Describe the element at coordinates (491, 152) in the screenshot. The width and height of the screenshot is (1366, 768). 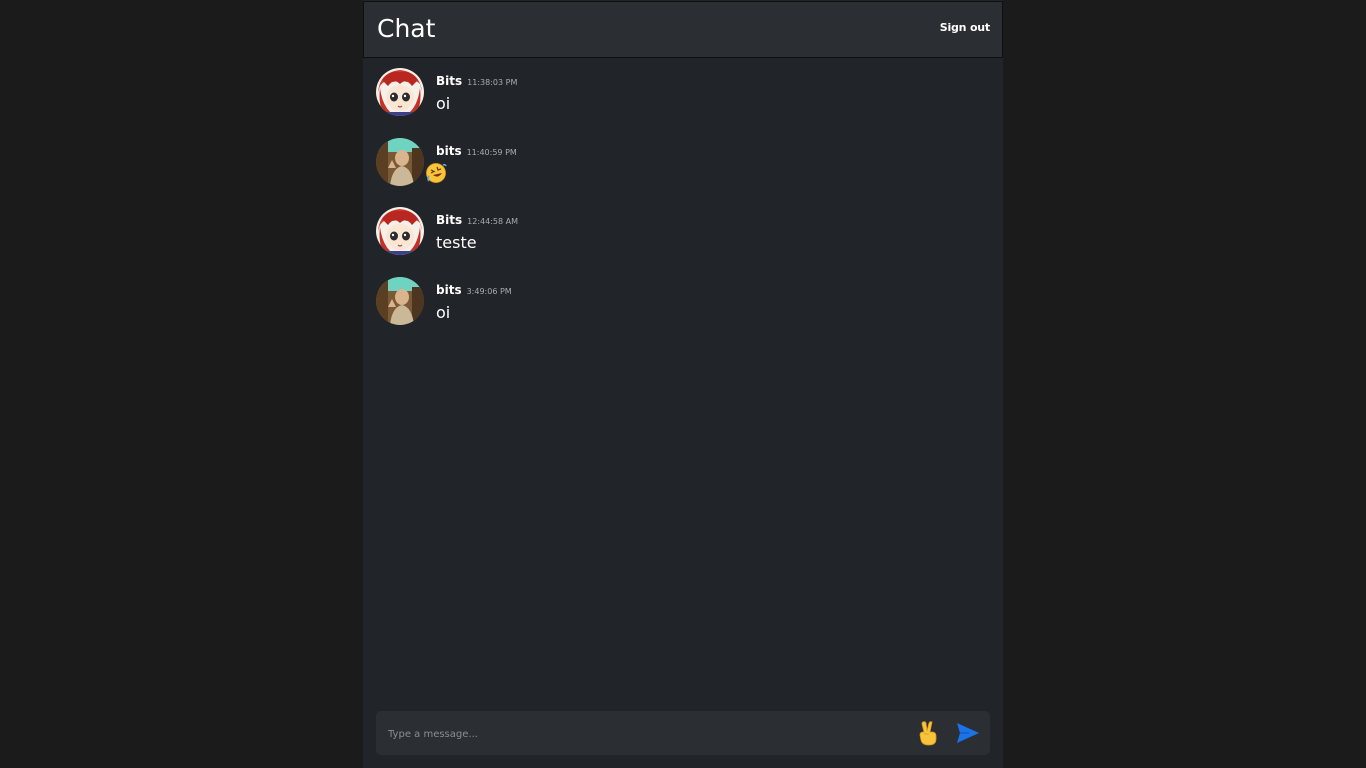
I see `message-time: 11:40:59 PM` at that location.